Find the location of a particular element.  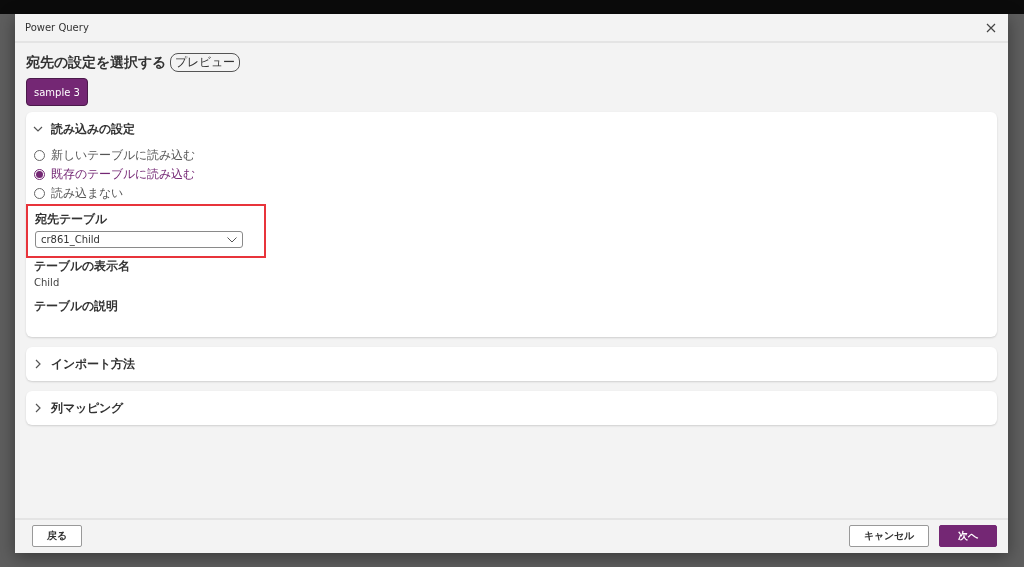

section-header: 列マッピング is located at coordinates (511, 408).